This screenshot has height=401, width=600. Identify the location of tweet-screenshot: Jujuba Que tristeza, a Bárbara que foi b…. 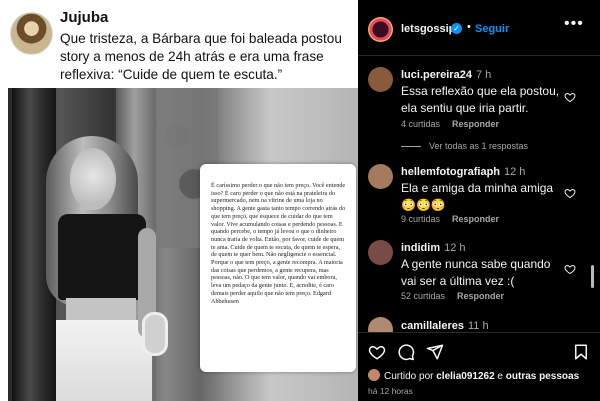
(179, 44).